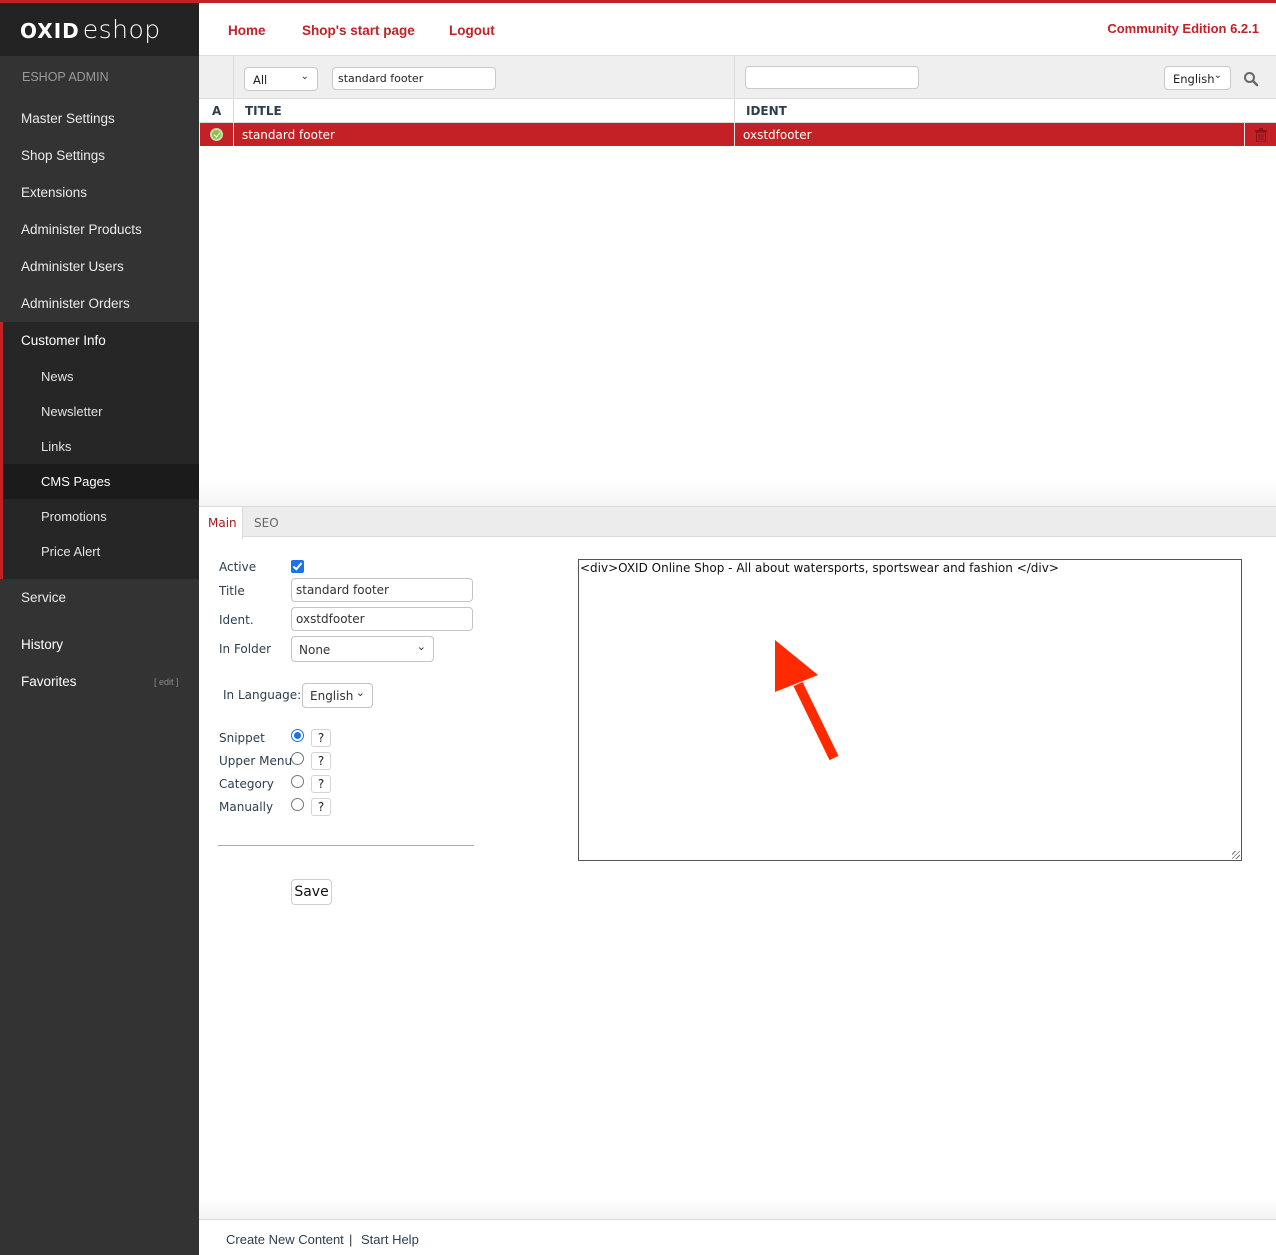  Describe the element at coordinates (256, 761) in the screenshot. I see `upper-menu-label: Upper Menu` at that location.